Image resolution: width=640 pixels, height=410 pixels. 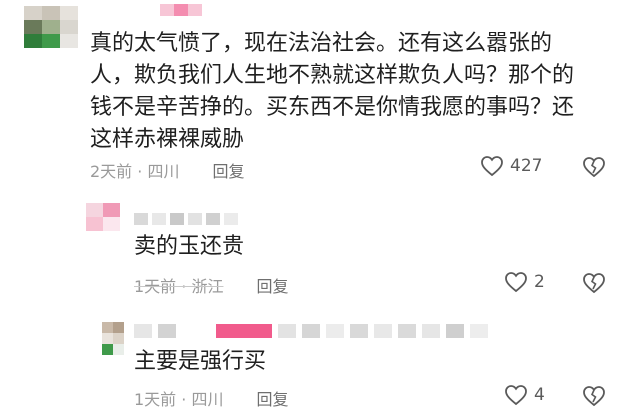 I want to click on comment-meta: 1天前 · 浙江 回复, so click(x=211, y=285).